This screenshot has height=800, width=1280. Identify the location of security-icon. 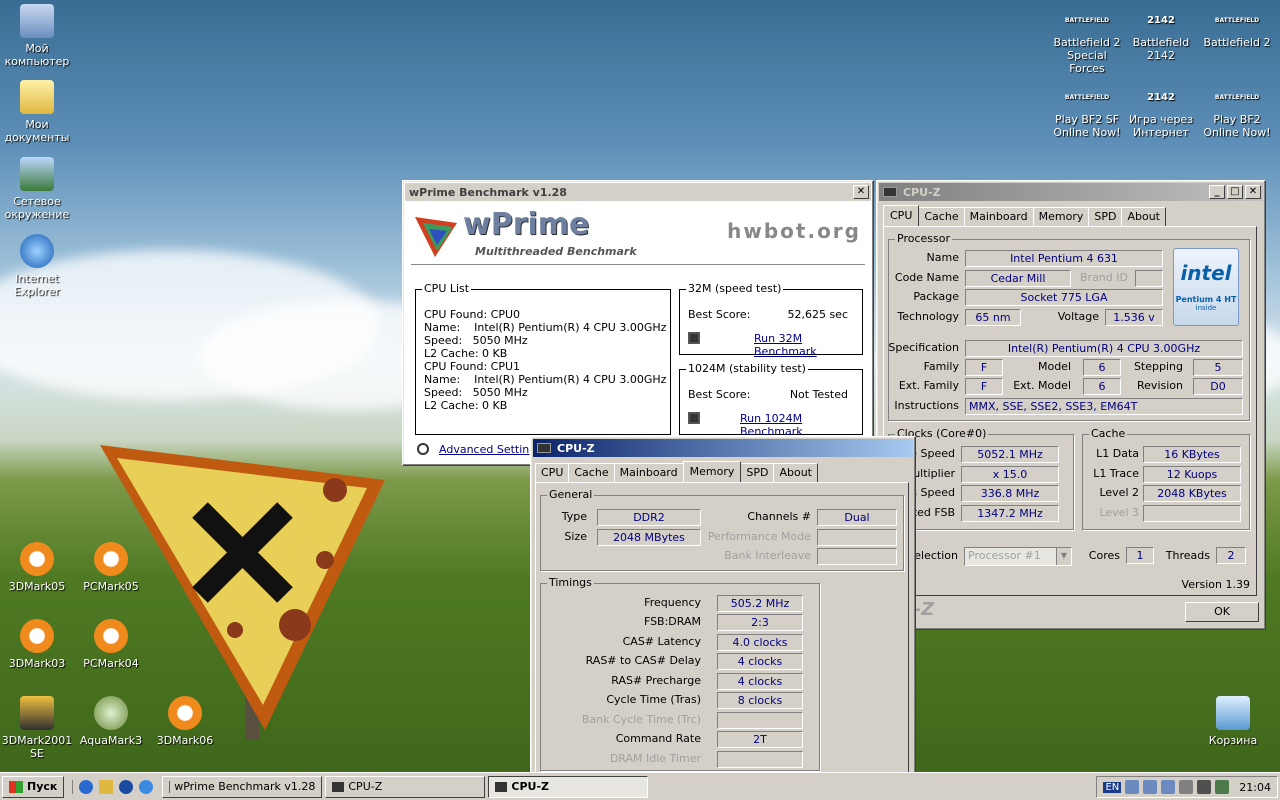
(1186, 787).